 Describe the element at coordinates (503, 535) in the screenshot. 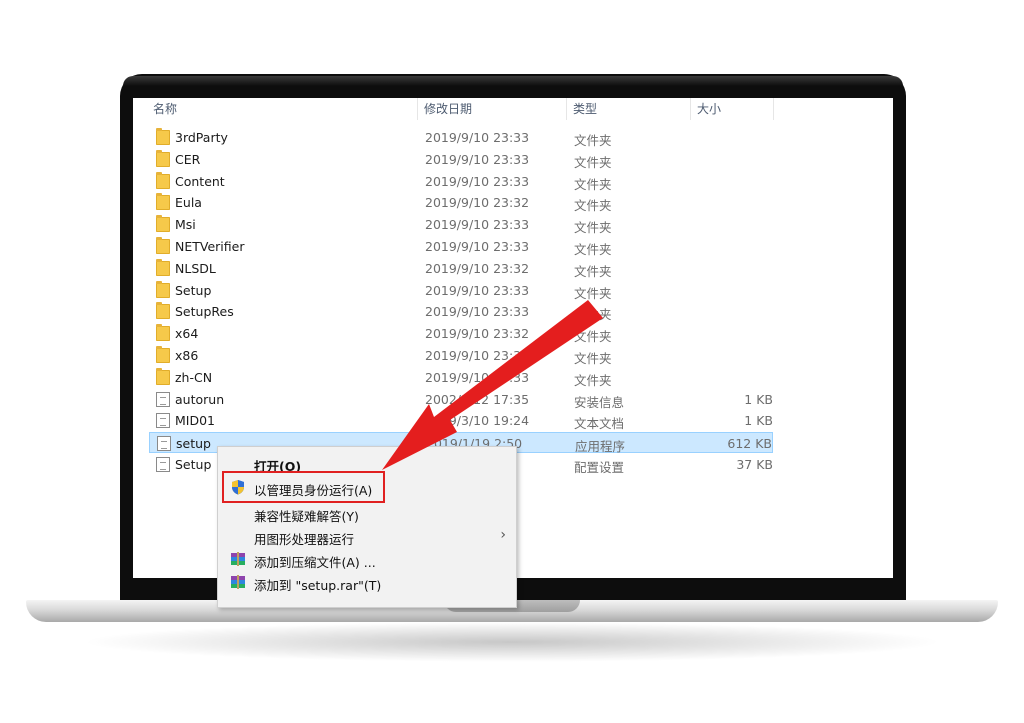

I see `chevron-right-icon: ›` at that location.